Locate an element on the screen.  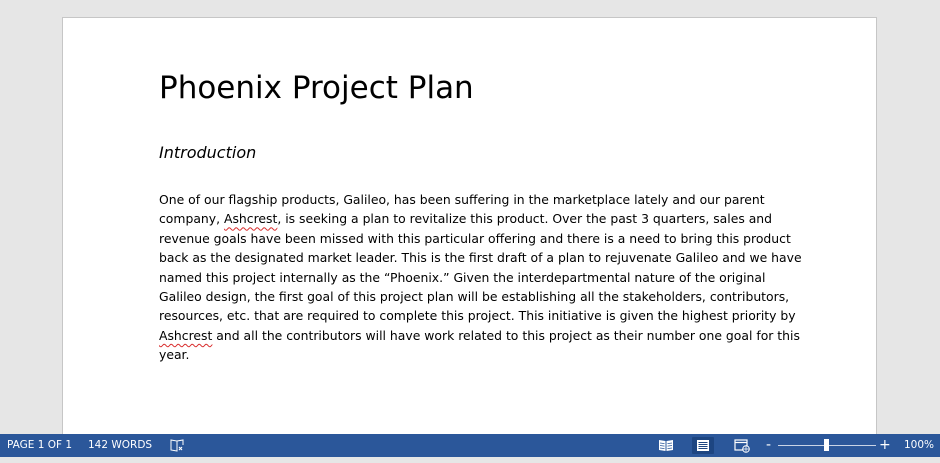
word-count: 142 WORDS is located at coordinates (120, 445).